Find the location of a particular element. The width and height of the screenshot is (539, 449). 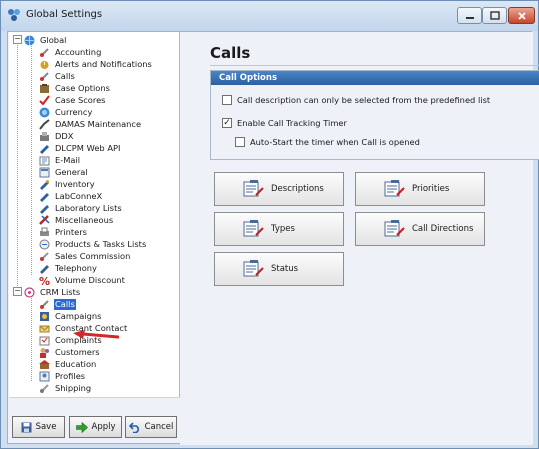

tree-label: Education is located at coordinates (76, 363).